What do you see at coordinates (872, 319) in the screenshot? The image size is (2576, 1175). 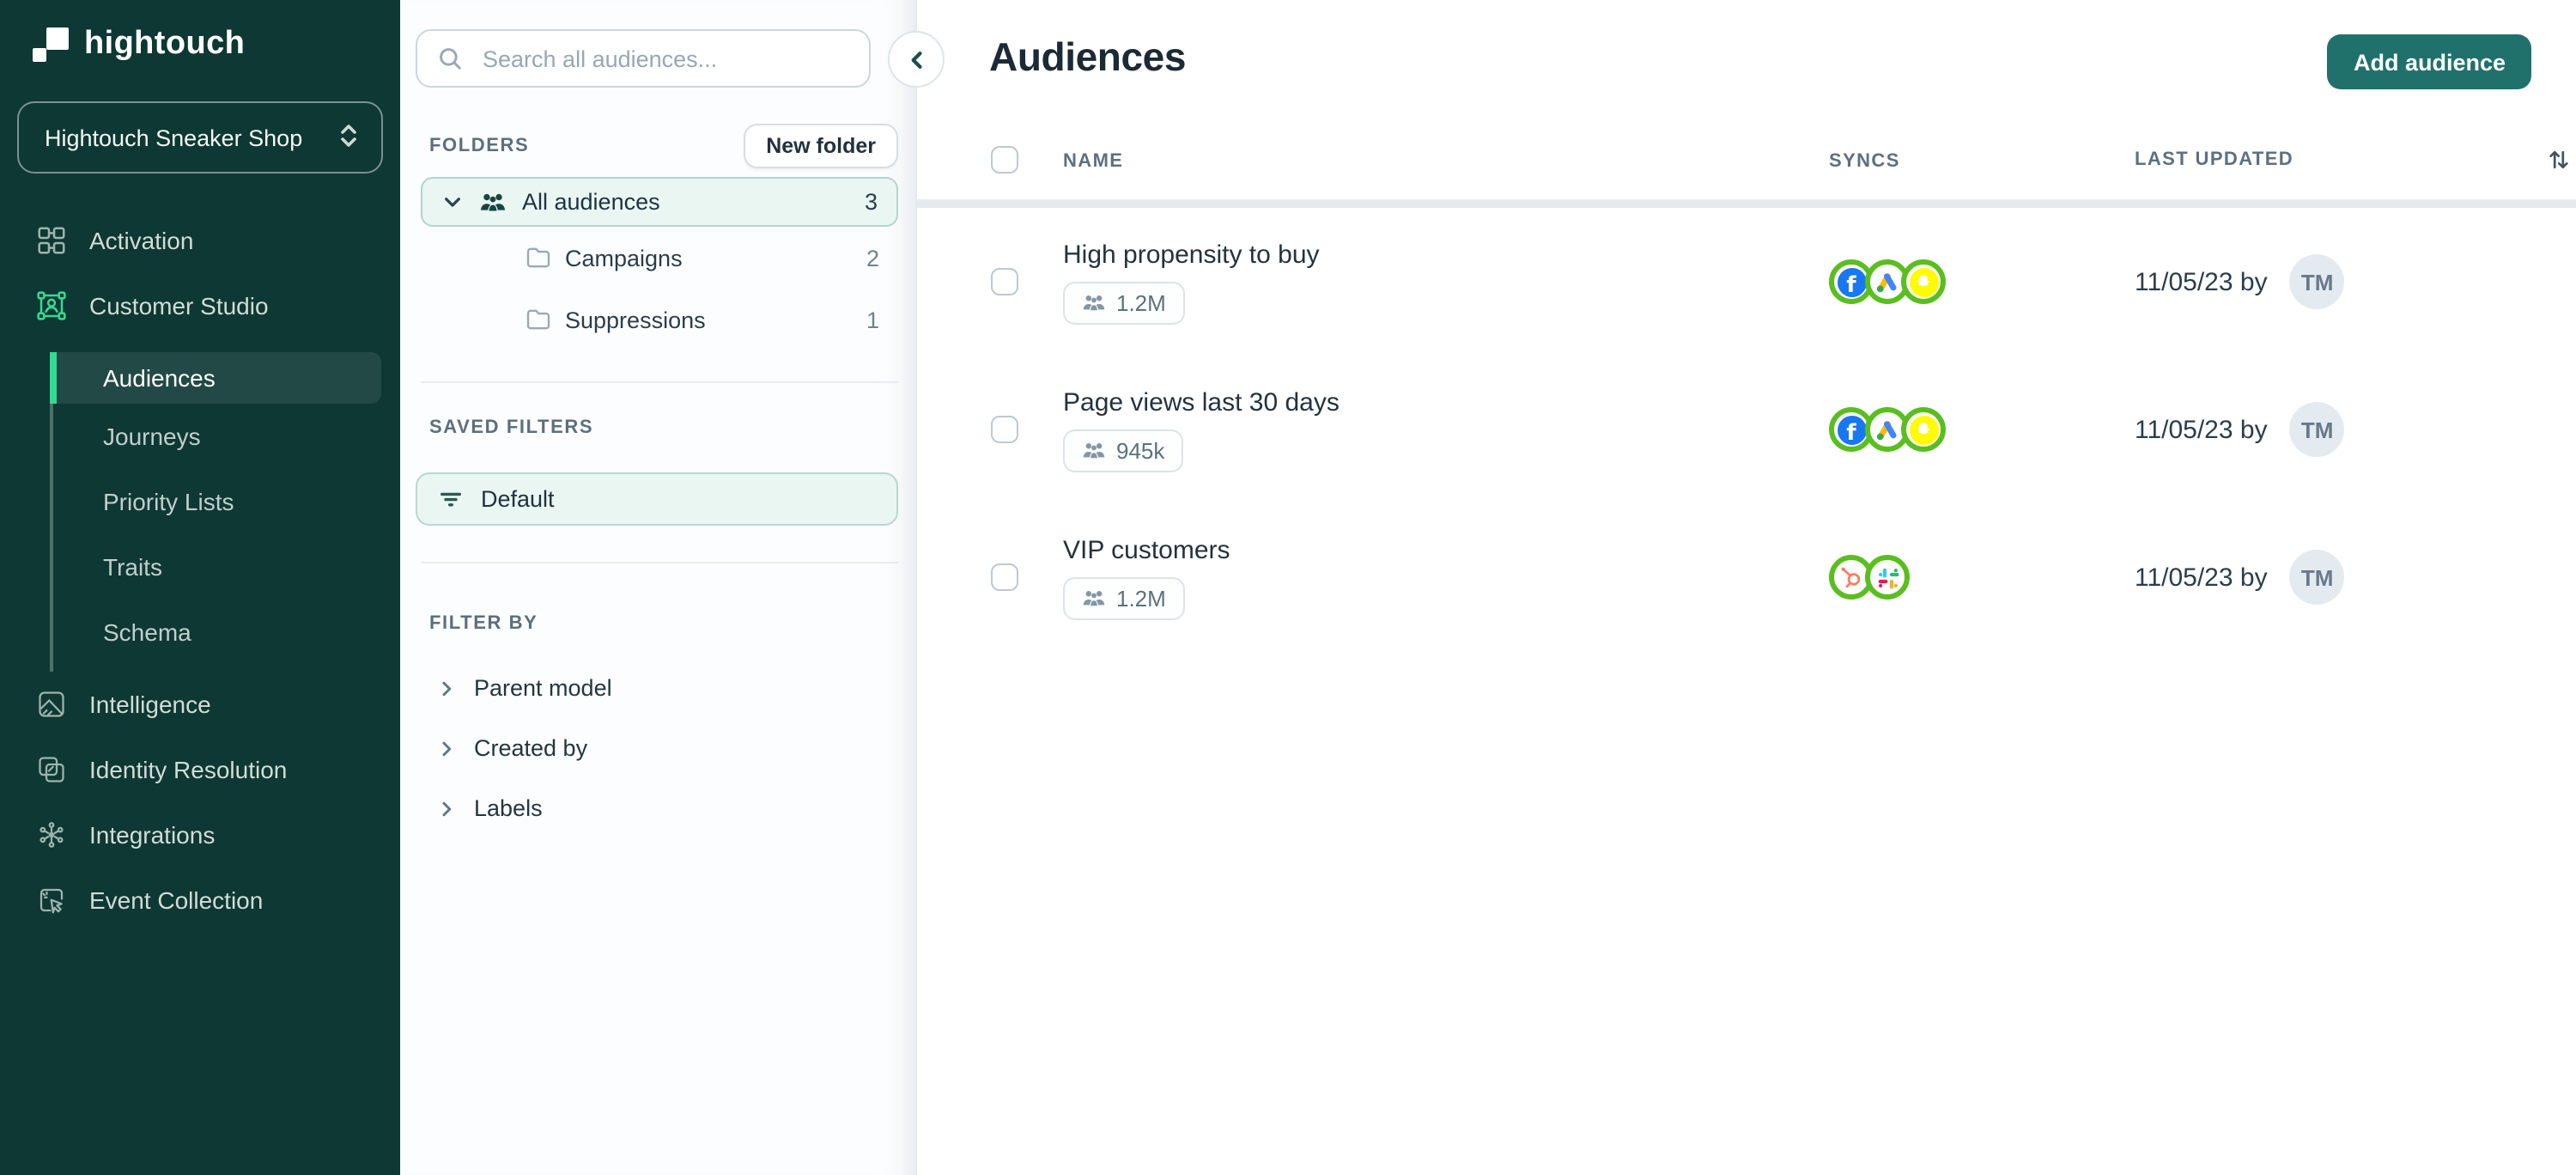 I see `folder-count: 1` at bounding box center [872, 319].